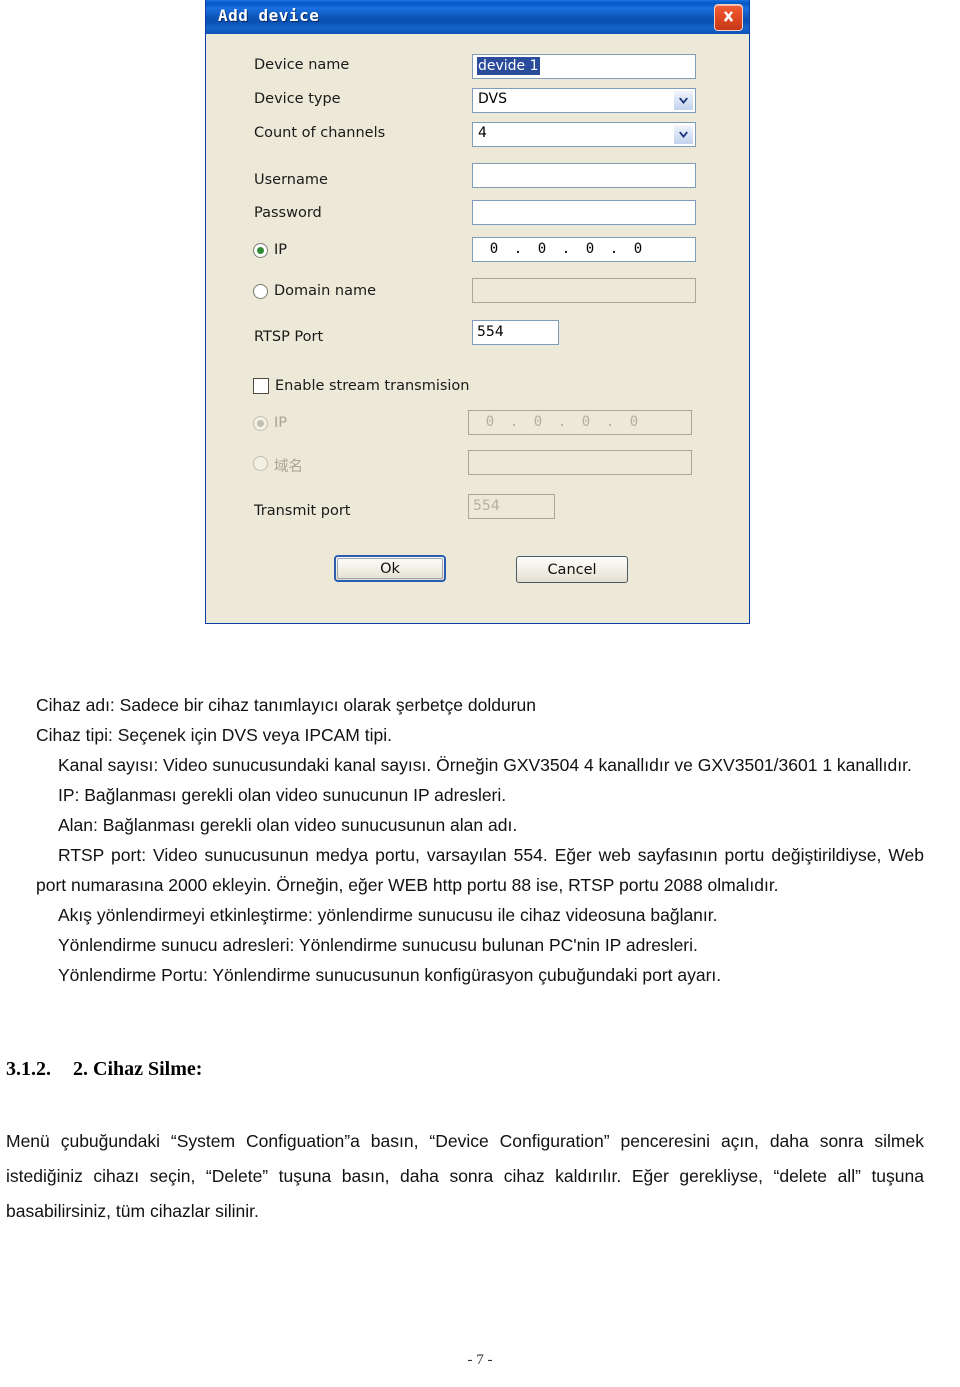  I want to click on stream-ip-octet-2: 0, so click(538, 422).